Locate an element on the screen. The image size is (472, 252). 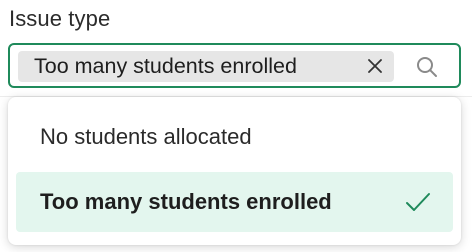
option-label: Too many students enrolled is located at coordinates (186, 201).